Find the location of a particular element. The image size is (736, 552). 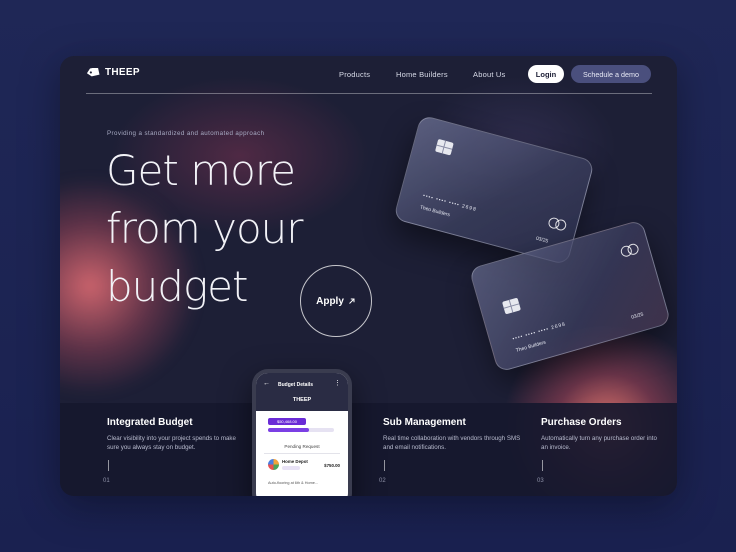

schedule-demo-button: Schedule a demo is located at coordinates (611, 74).